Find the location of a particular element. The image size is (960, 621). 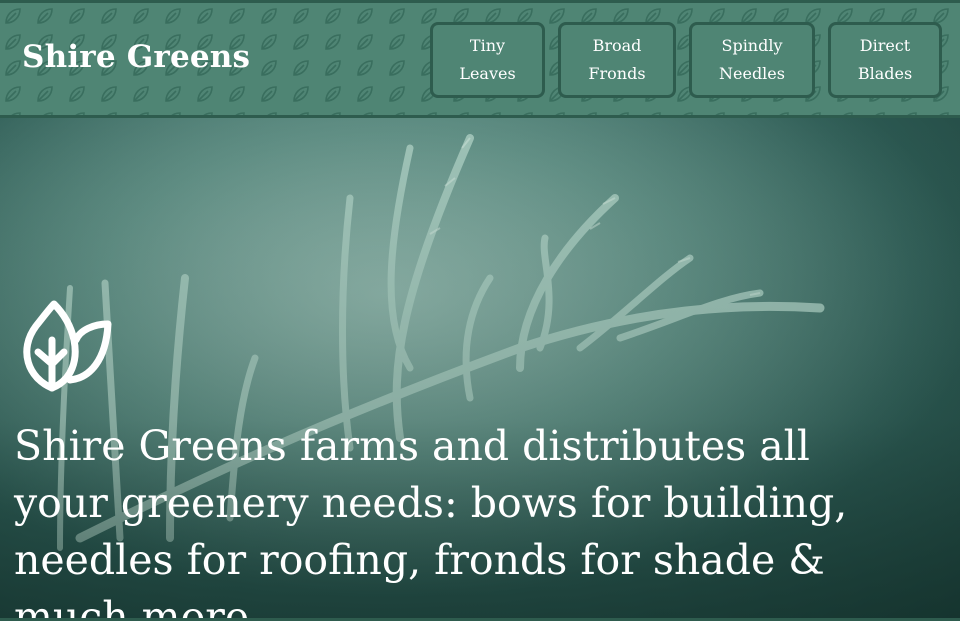

nav-spindly-needles-button: Spindly Needles is located at coordinates (752, 60).